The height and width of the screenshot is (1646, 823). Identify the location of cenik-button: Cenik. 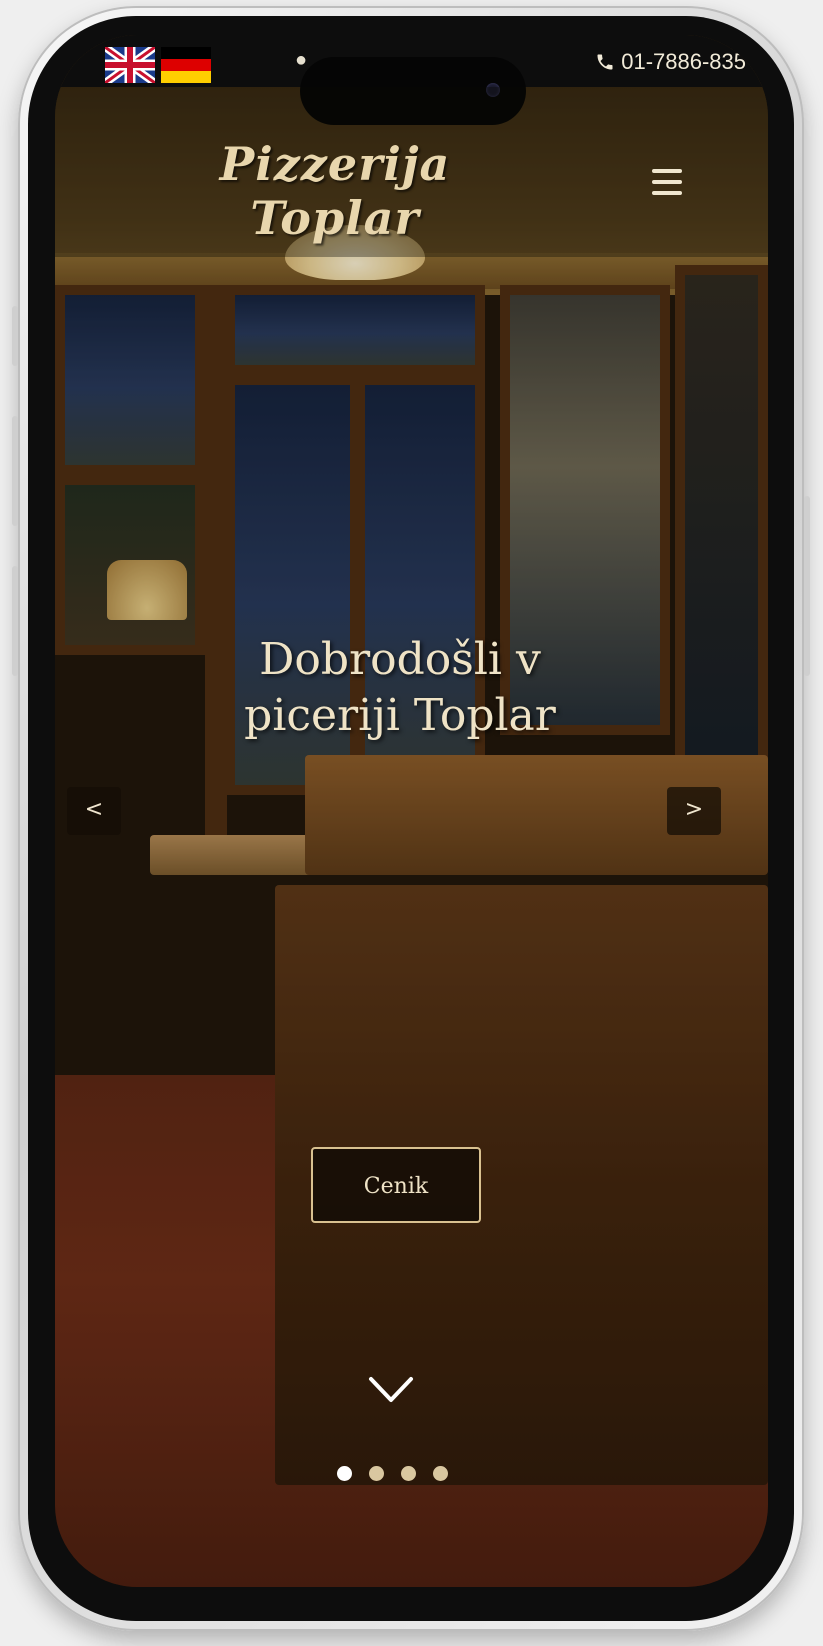
(396, 1185).